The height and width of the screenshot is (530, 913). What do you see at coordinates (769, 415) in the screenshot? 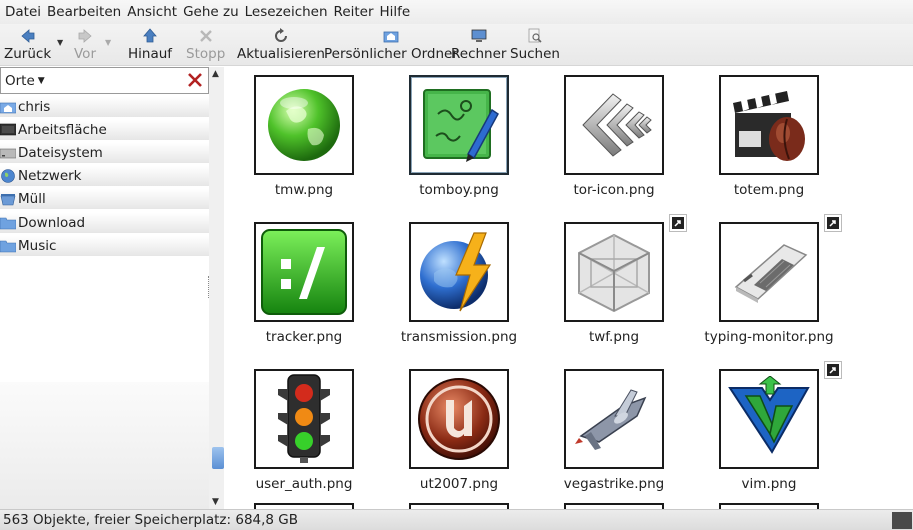
I see `vim-icon` at bounding box center [769, 415].